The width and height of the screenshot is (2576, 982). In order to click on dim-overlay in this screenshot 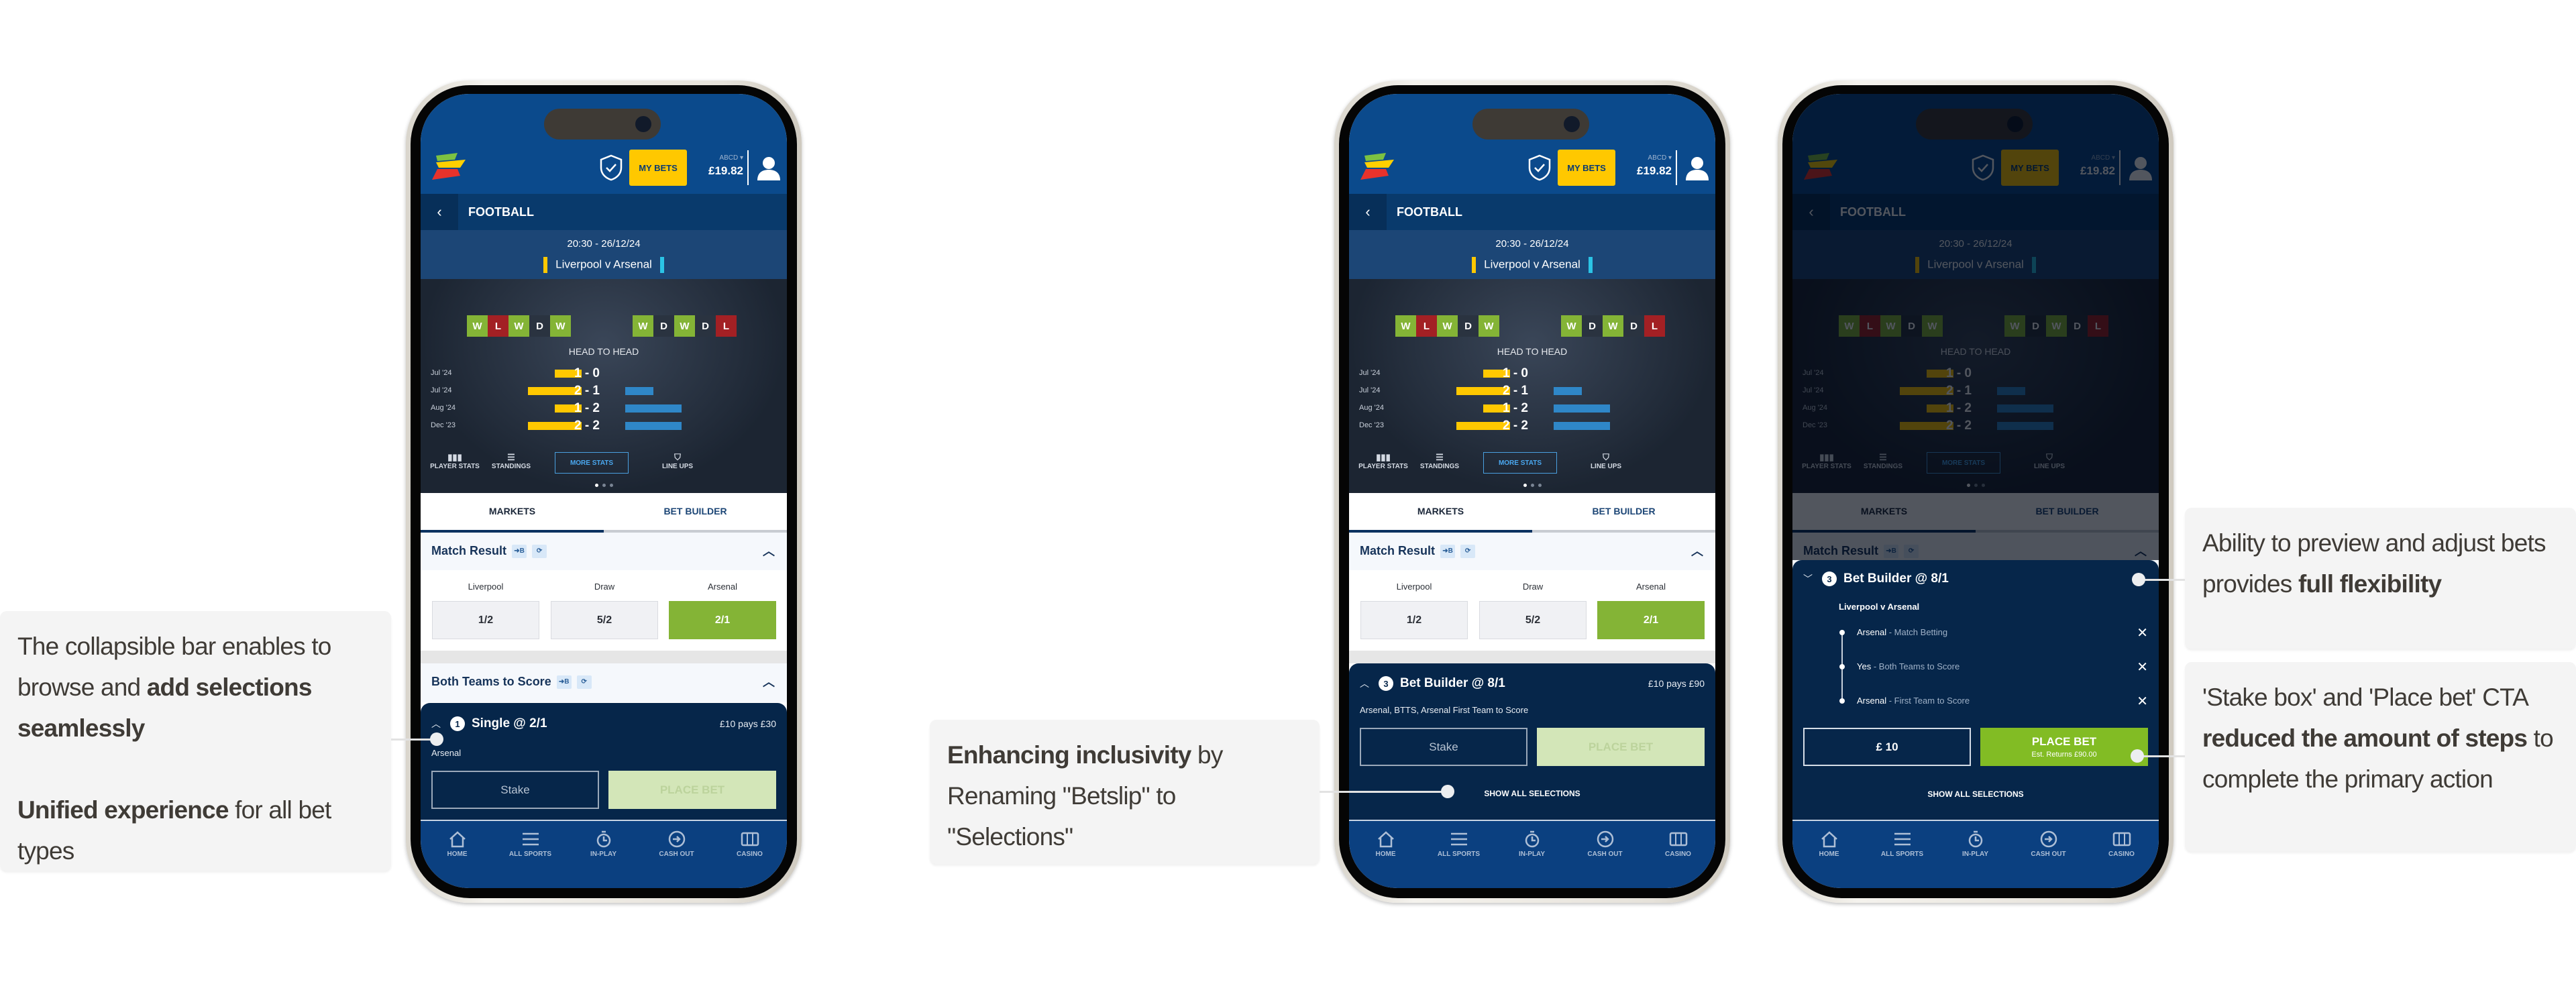, I will do `click(1975, 327)`.